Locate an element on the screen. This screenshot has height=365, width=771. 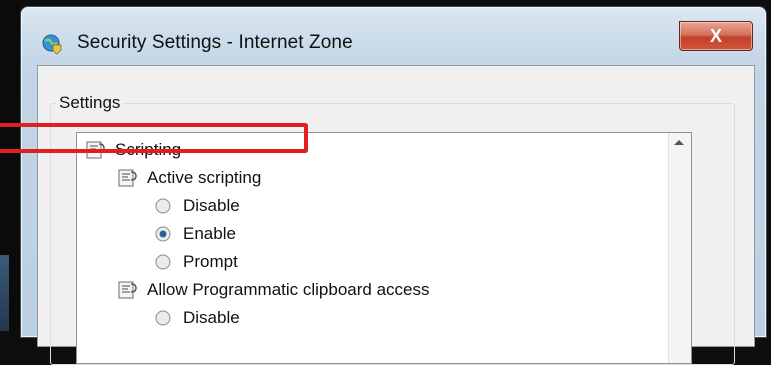
tree-setting-active-scripting: Active scripting is located at coordinates (189, 178).